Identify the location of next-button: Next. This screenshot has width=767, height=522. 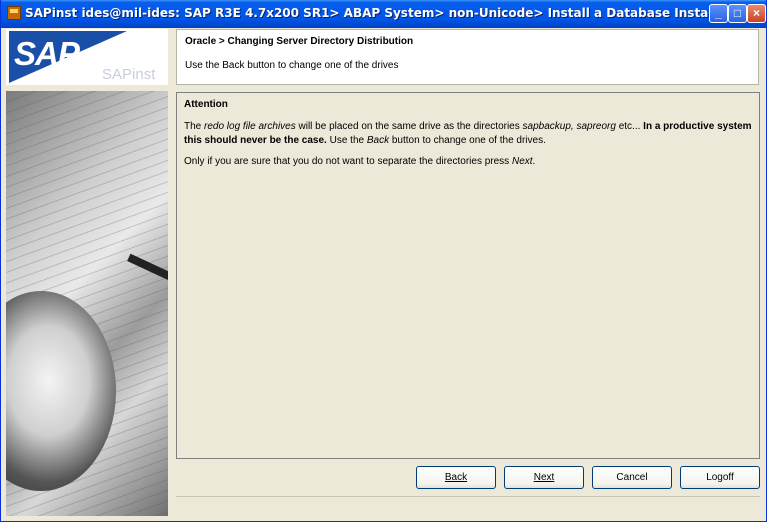
(544, 477).